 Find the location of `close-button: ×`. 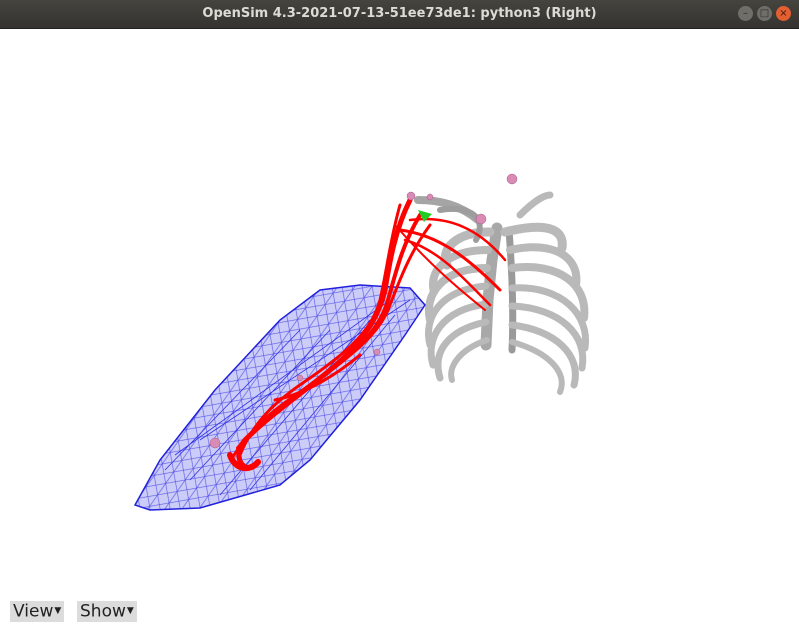

close-button: × is located at coordinates (783, 13).